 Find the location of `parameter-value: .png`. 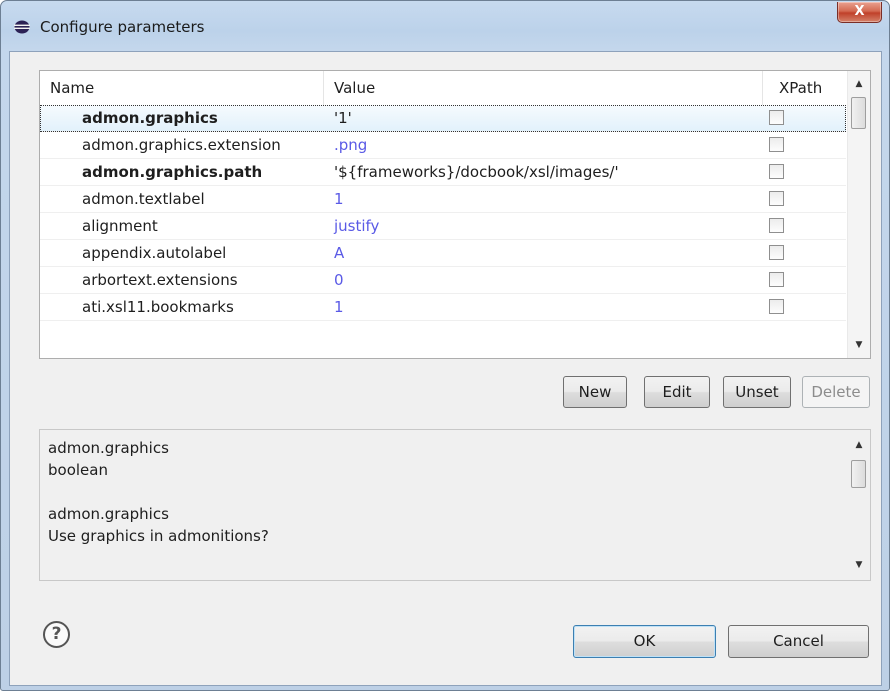

parameter-value: .png is located at coordinates (350, 145).